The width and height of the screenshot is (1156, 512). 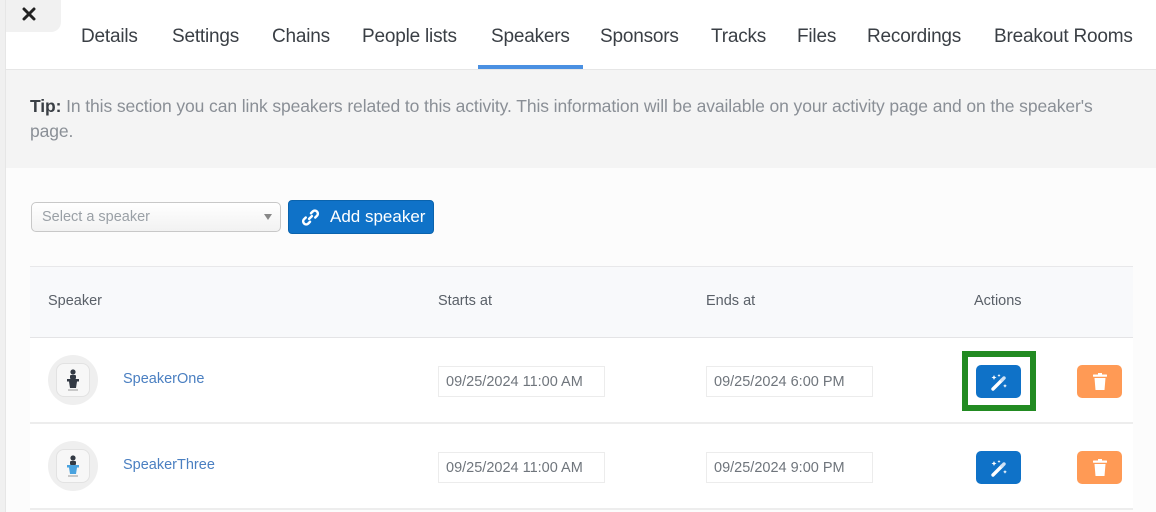 I want to click on tab-recordings: Recordings, so click(x=914, y=37).